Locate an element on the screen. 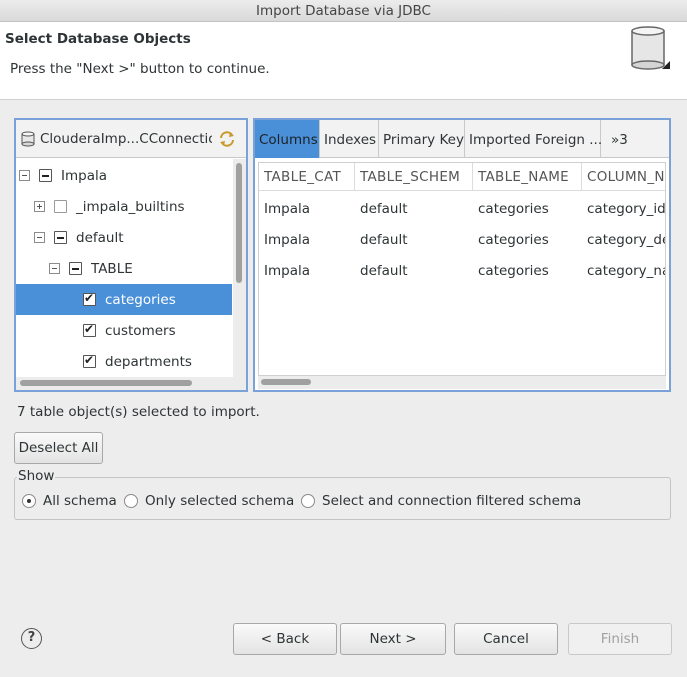 The width and height of the screenshot is (687, 677). radio-label: Select and connection filtered schema is located at coordinates (452, 501).